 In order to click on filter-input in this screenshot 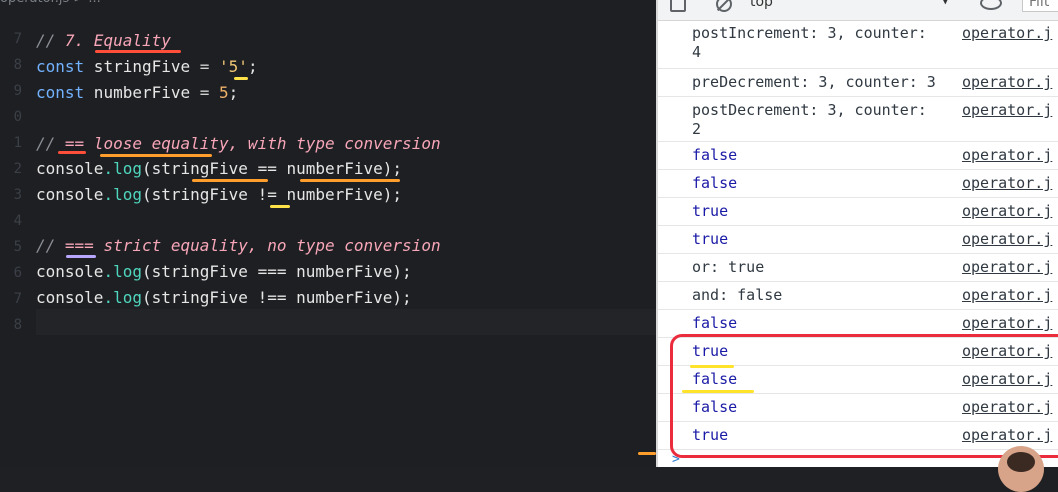, I will do `click(1040, 6)`.